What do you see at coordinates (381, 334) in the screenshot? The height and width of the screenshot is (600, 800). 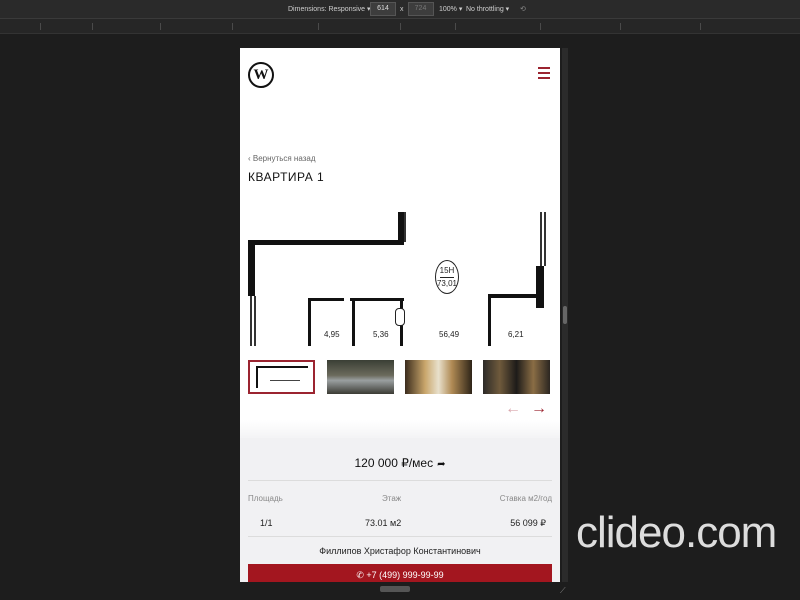 I see `room-area-2: 5,36` at bounding box center [381, 334].